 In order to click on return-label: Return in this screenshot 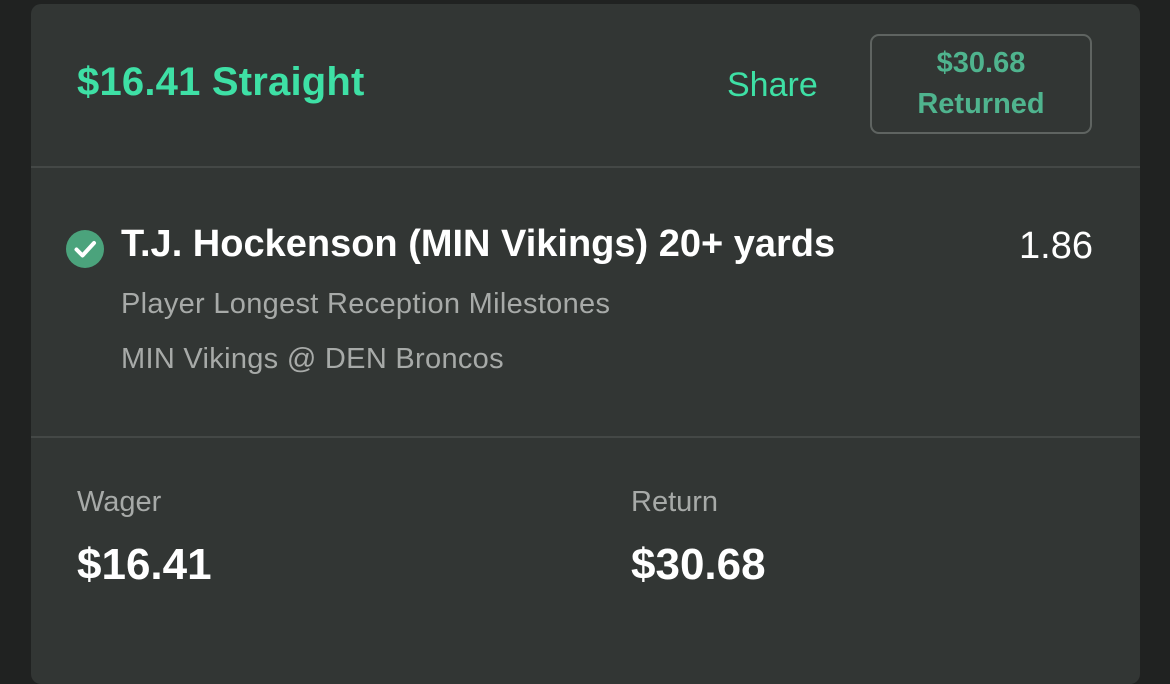, I will do `click(675, 502)`.